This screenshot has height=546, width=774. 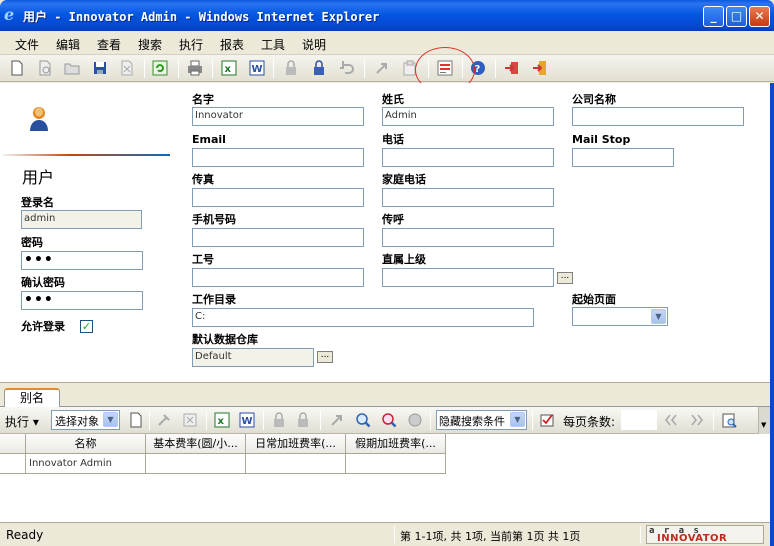 What do you see at coordinates (278, 197) in the screenshot?
I see `fax-input` at bounding box center [278, 197].